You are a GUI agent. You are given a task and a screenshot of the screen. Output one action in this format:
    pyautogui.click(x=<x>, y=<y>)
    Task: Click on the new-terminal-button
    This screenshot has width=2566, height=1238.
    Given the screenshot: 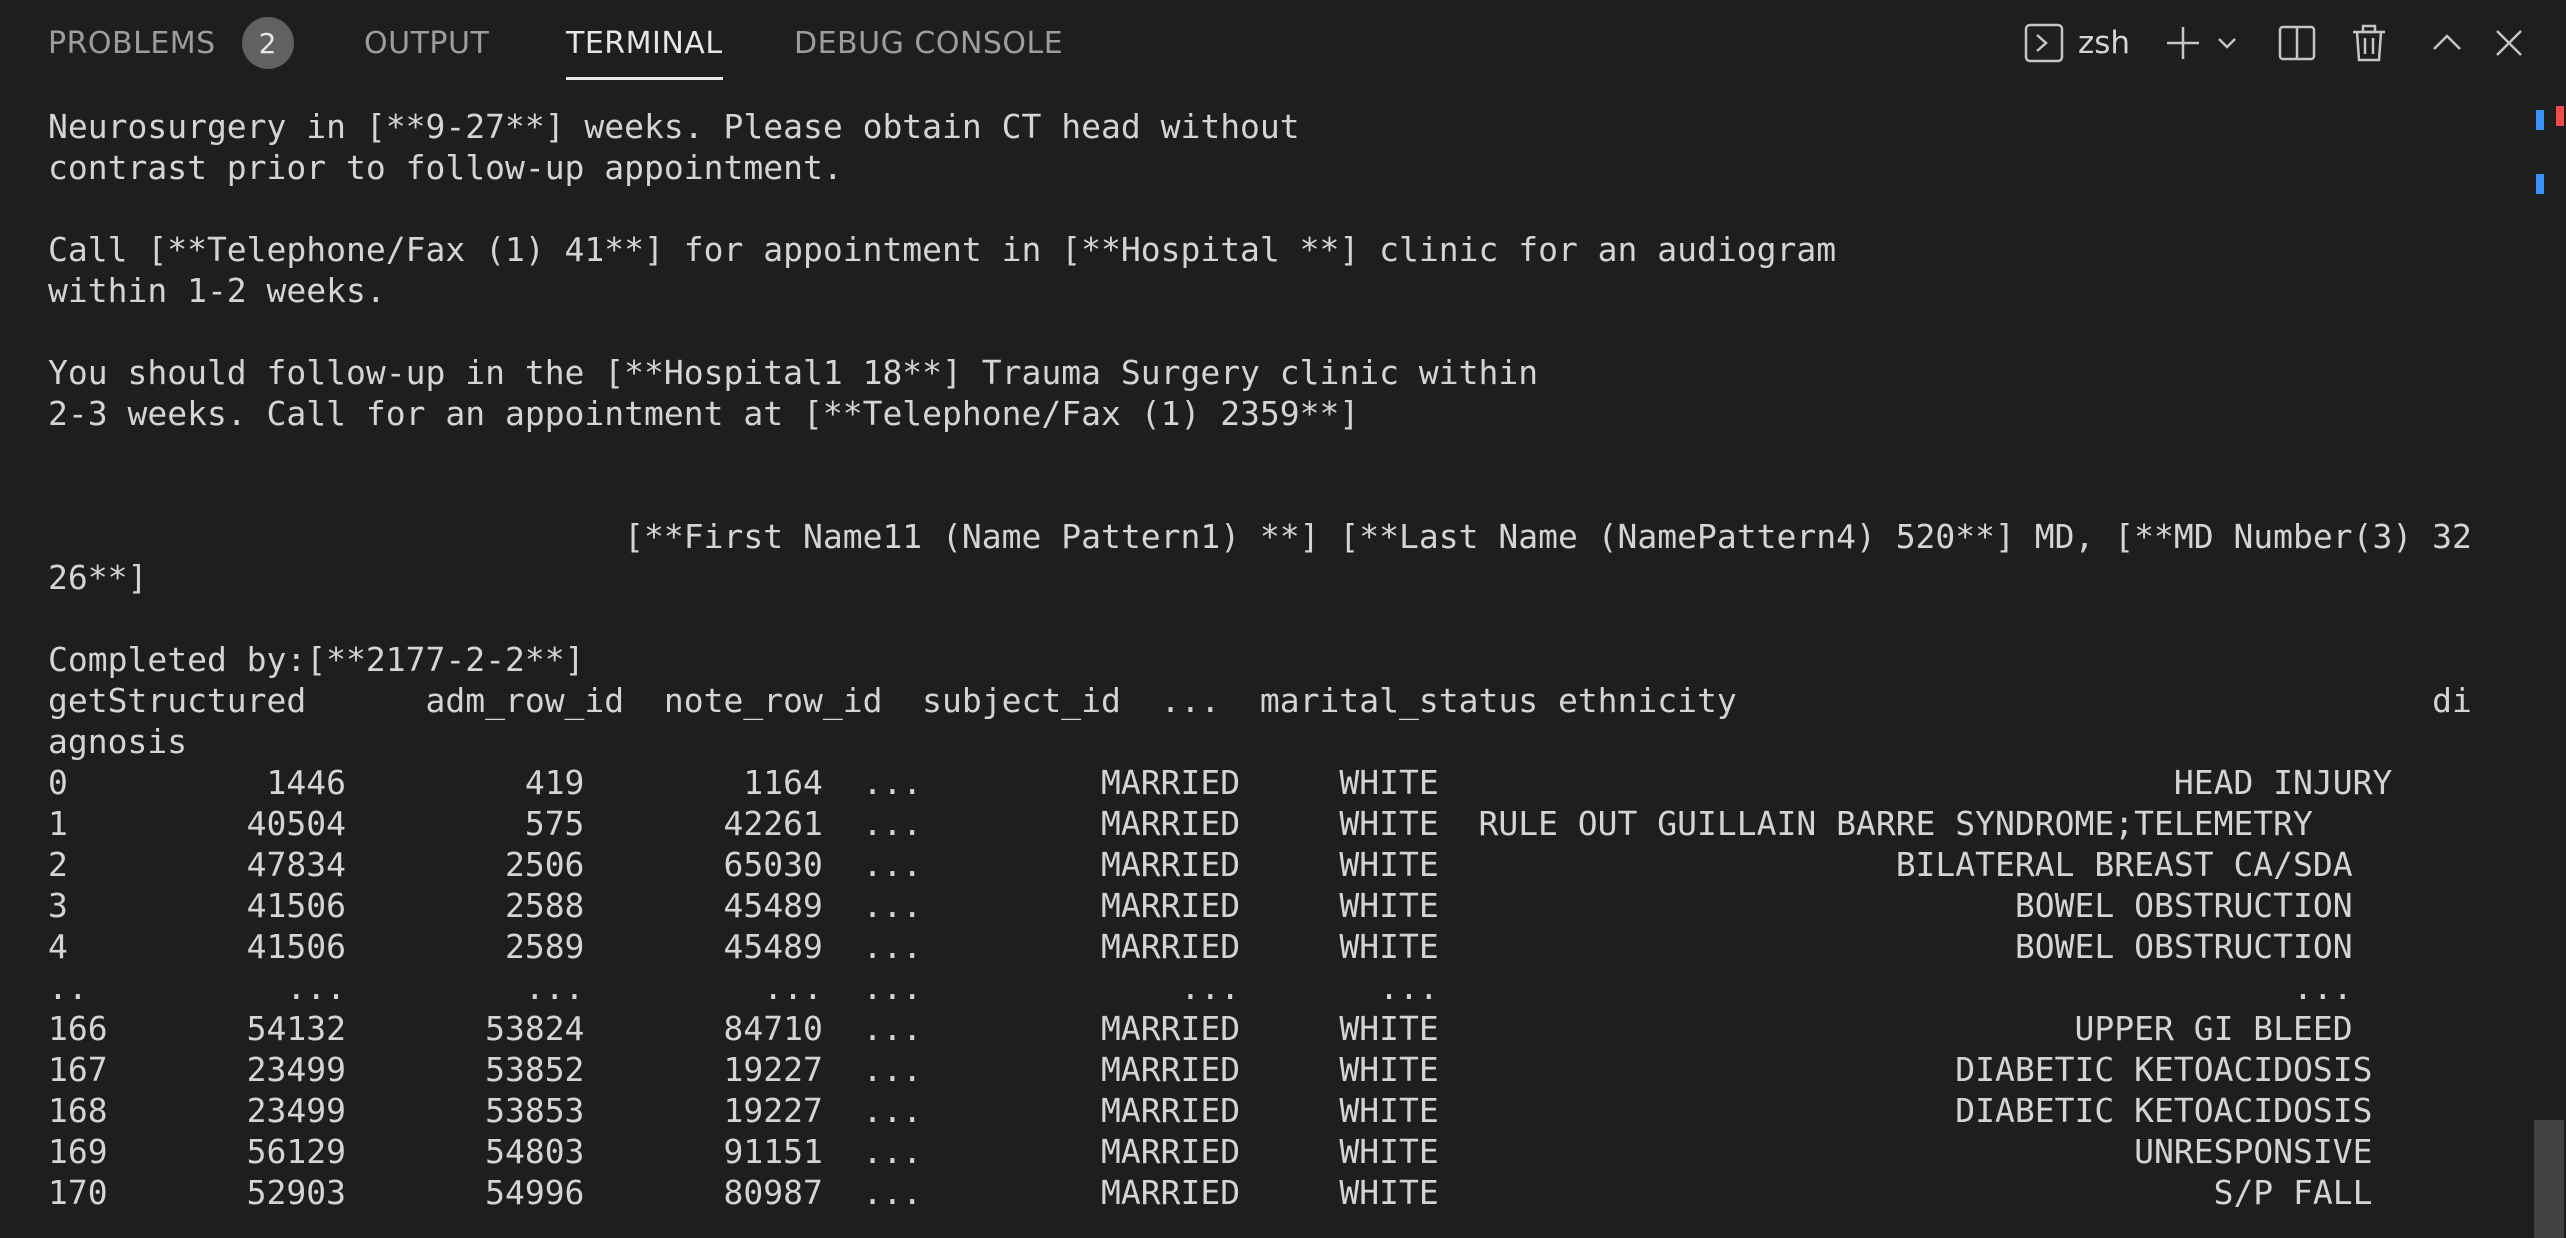 What is the action you would take?
    pyautogui.click(x=2183, y=43)
    